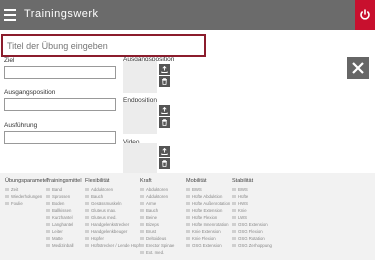 This screenshot has width=375, height=260. Describe the element at coordinates (97, 181) in the screenshot. I see `category-heading: Flexibilität` at that location.